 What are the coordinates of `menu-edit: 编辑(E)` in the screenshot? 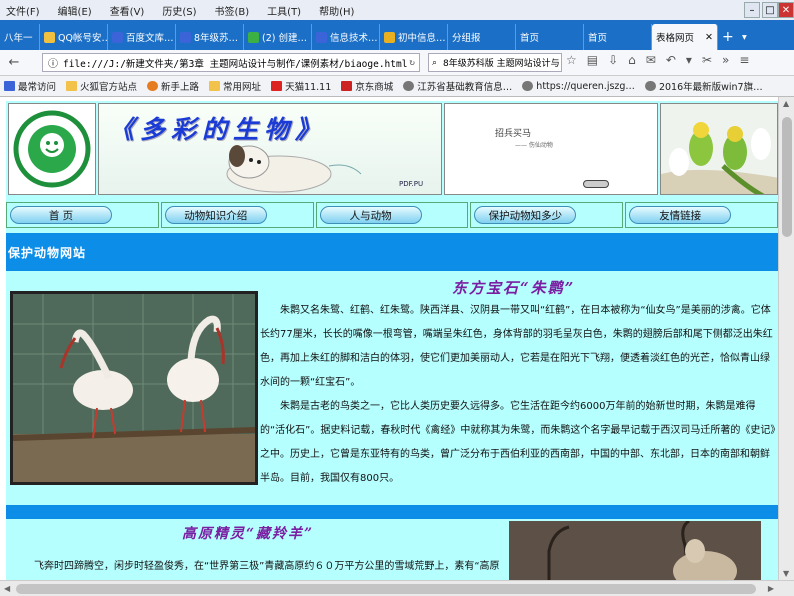 It's located at (75, 10).